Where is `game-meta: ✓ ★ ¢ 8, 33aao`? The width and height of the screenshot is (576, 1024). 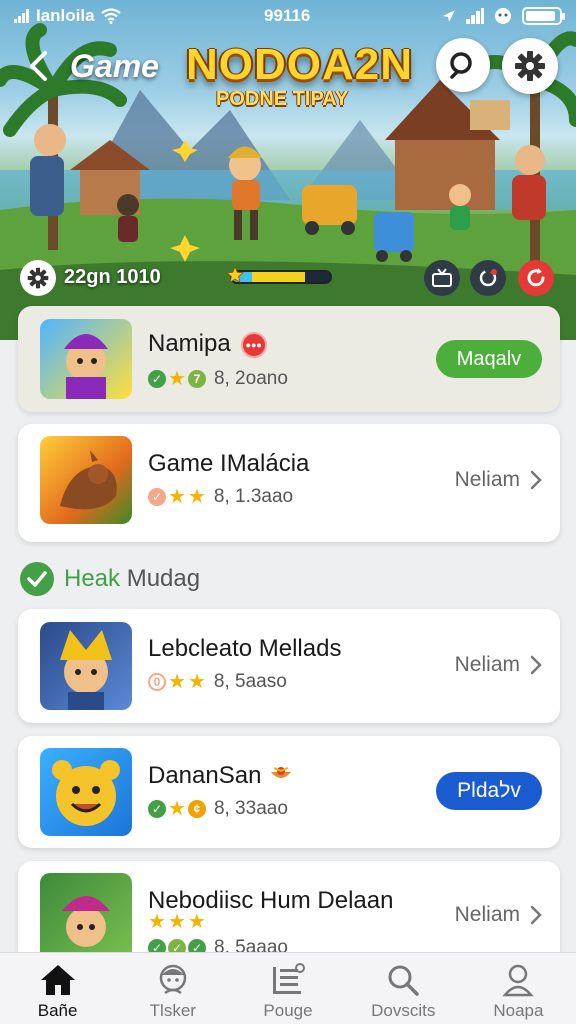
game-meta: ✓ ★ ¢ 8, 33aao is located at coordinates (218, 809).